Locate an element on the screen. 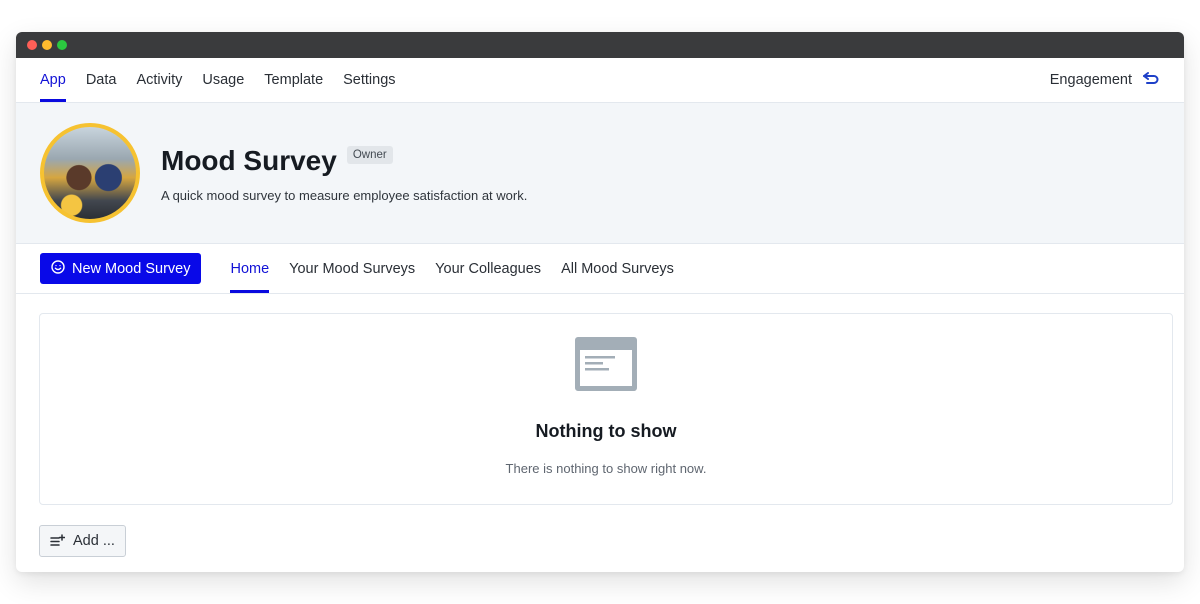 Image resolution: width=1200 pixels, height=604 pixels. back-arrow-icon is located at coordinates (1151, 80).